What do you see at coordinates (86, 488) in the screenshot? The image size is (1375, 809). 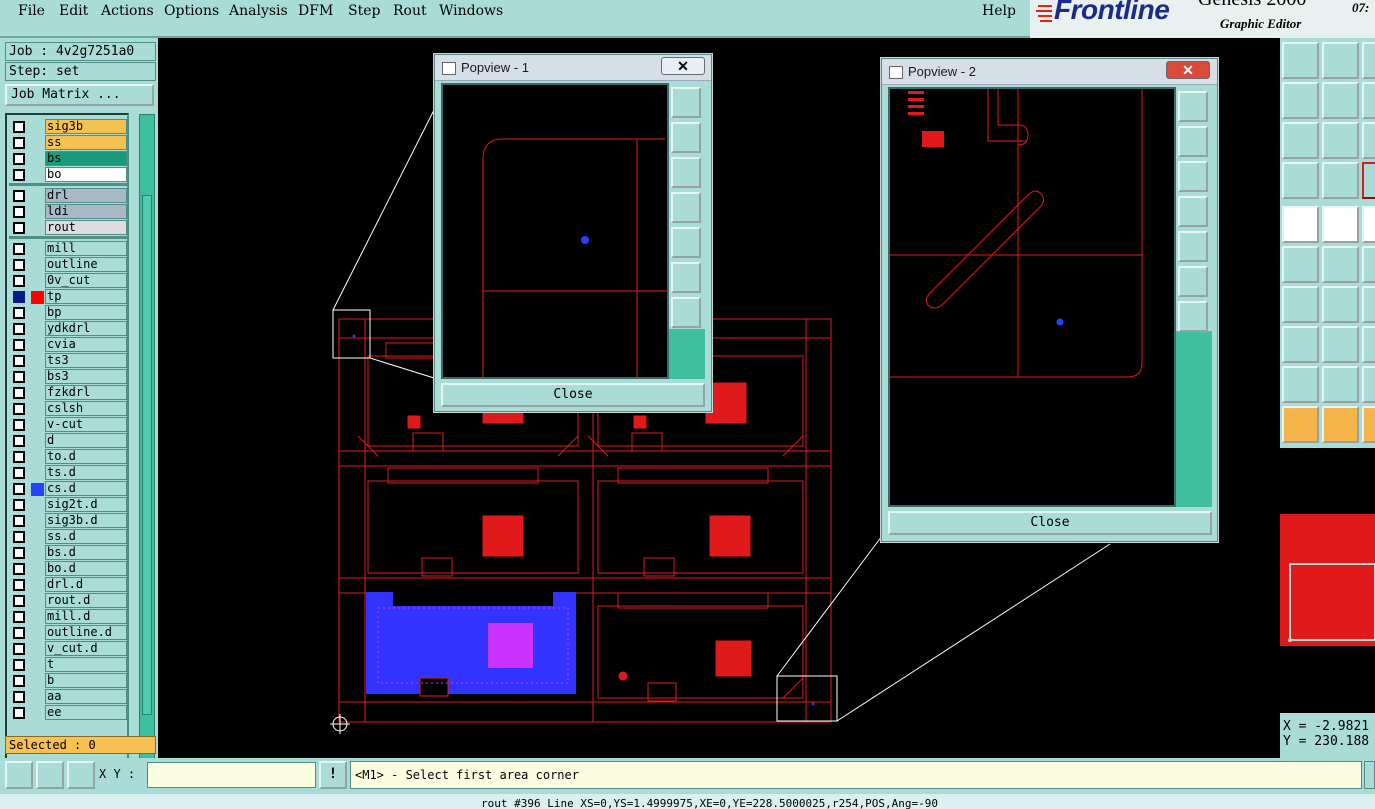 I see `layer-name: cs.d` at bounding box center [86, 488].